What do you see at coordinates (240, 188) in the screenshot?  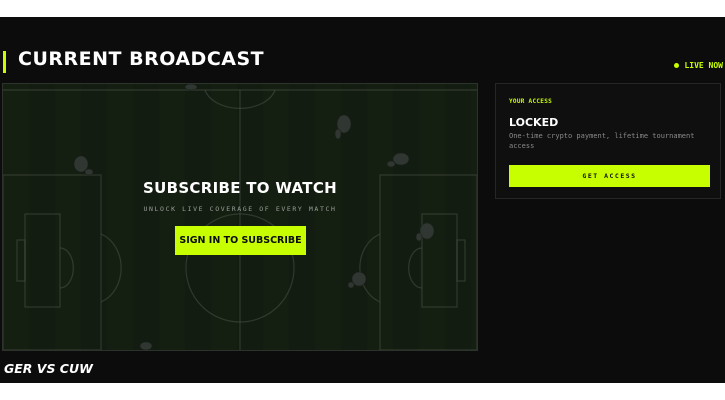 I see `subscribe-title: SUBSCRIBE TO WATCH` at bounding box center [240, 188].